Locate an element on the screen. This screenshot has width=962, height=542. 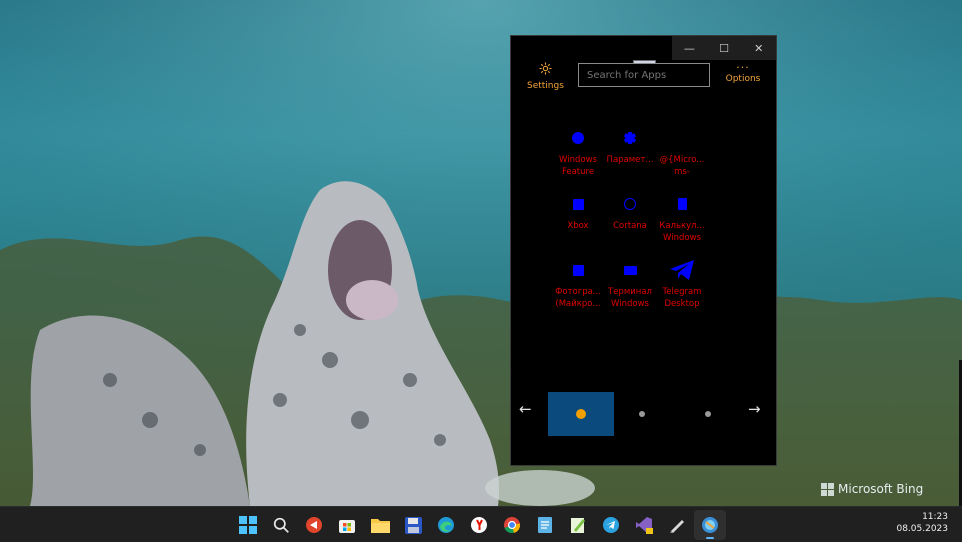
taskbar-yandex is located at coordinates (479, 525).